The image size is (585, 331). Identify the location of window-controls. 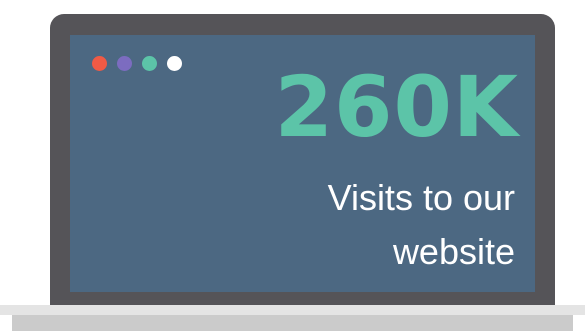
(137, 63).